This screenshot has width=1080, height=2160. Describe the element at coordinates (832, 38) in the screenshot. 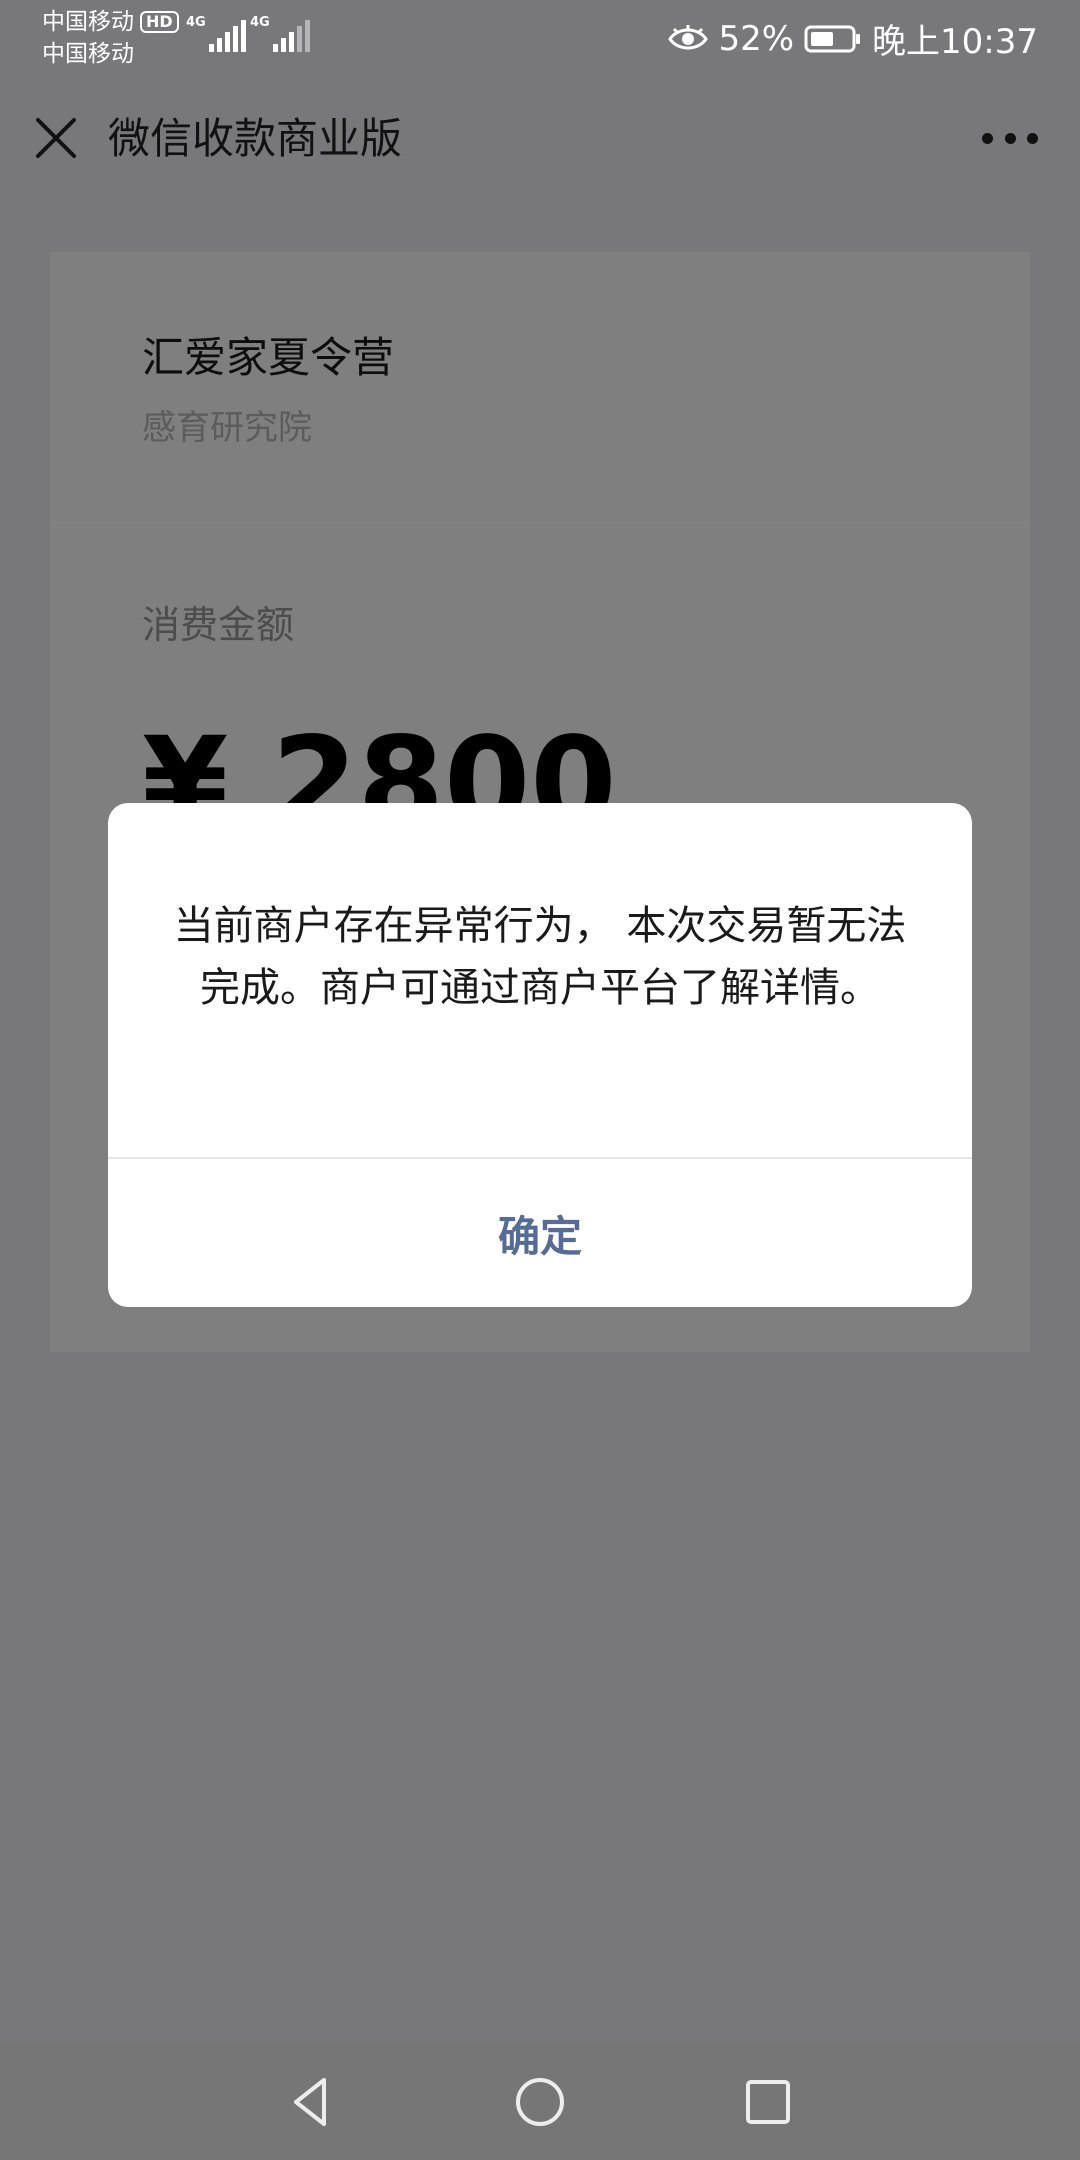

I see `battery-icon` at that location.